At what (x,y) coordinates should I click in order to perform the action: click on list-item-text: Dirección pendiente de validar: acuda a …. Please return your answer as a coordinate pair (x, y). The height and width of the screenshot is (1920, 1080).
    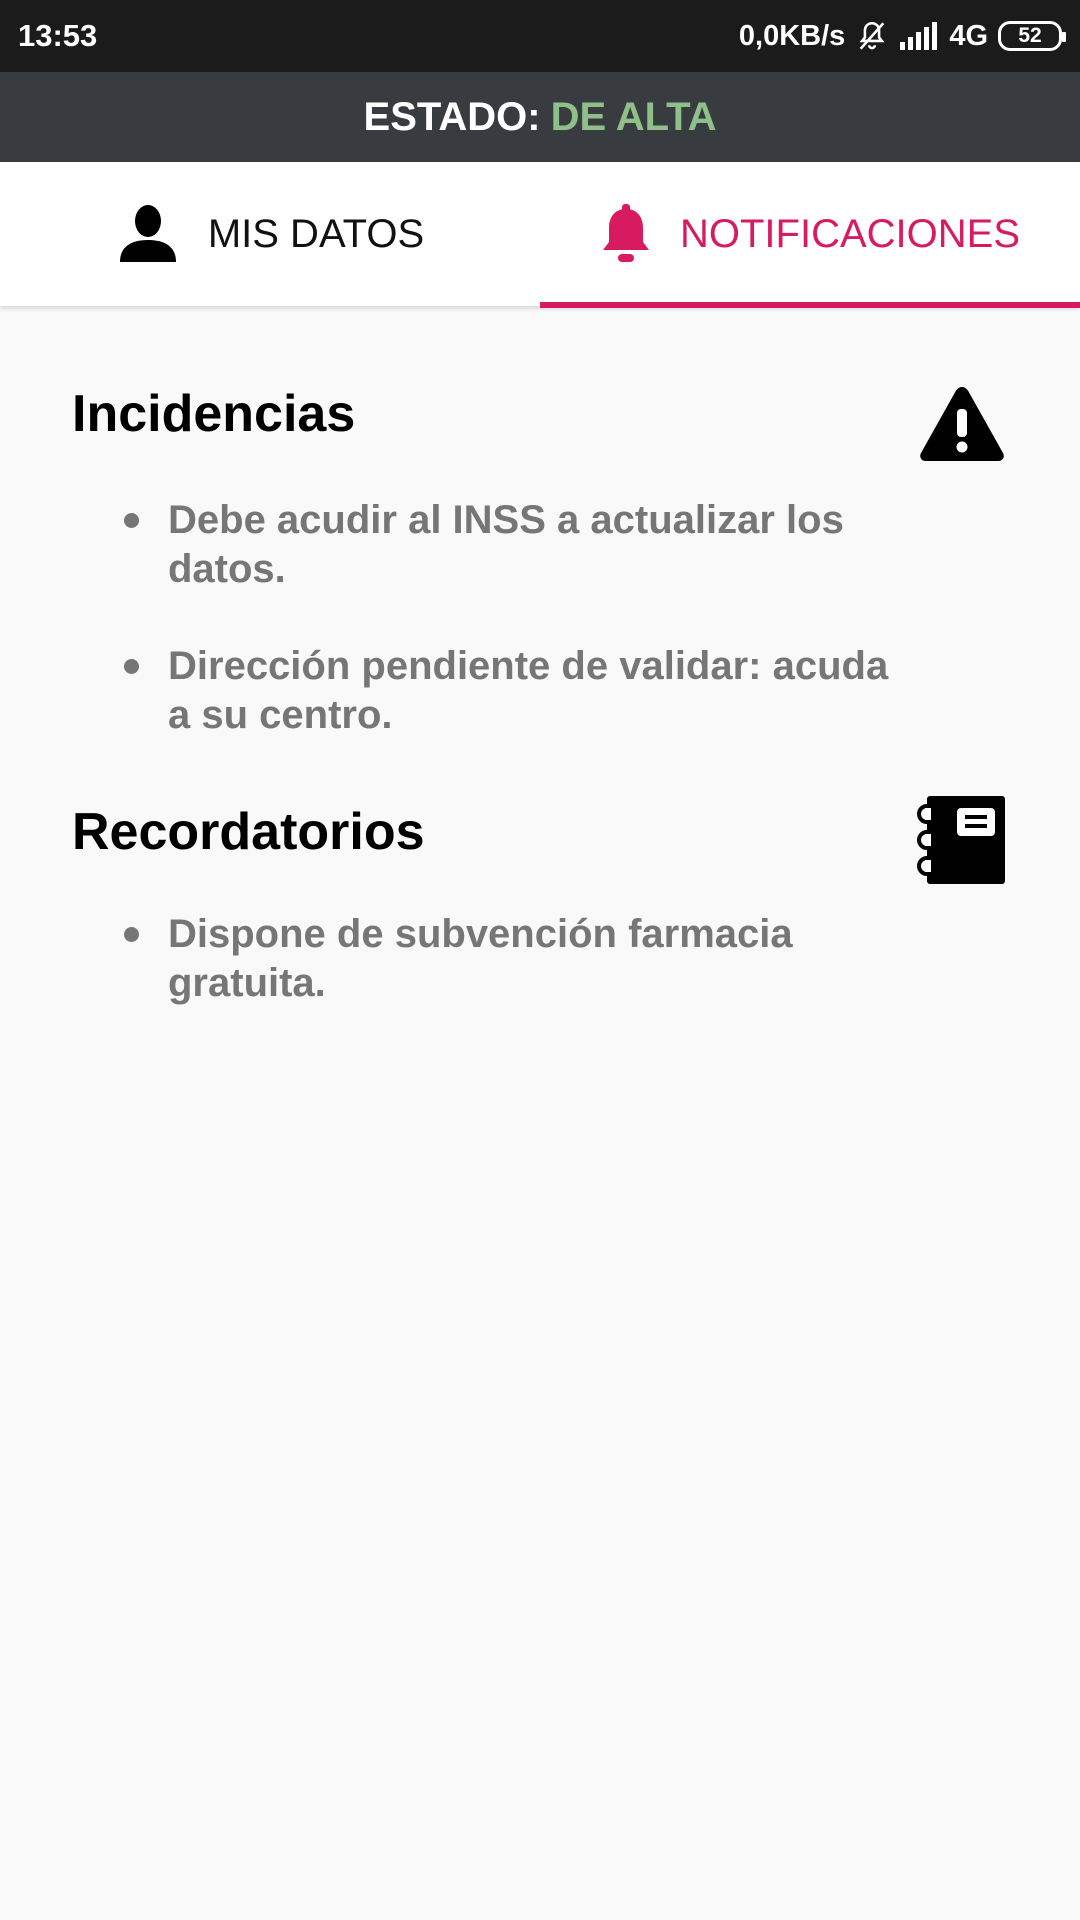
    Looking at the image, I should click on (528, 690).